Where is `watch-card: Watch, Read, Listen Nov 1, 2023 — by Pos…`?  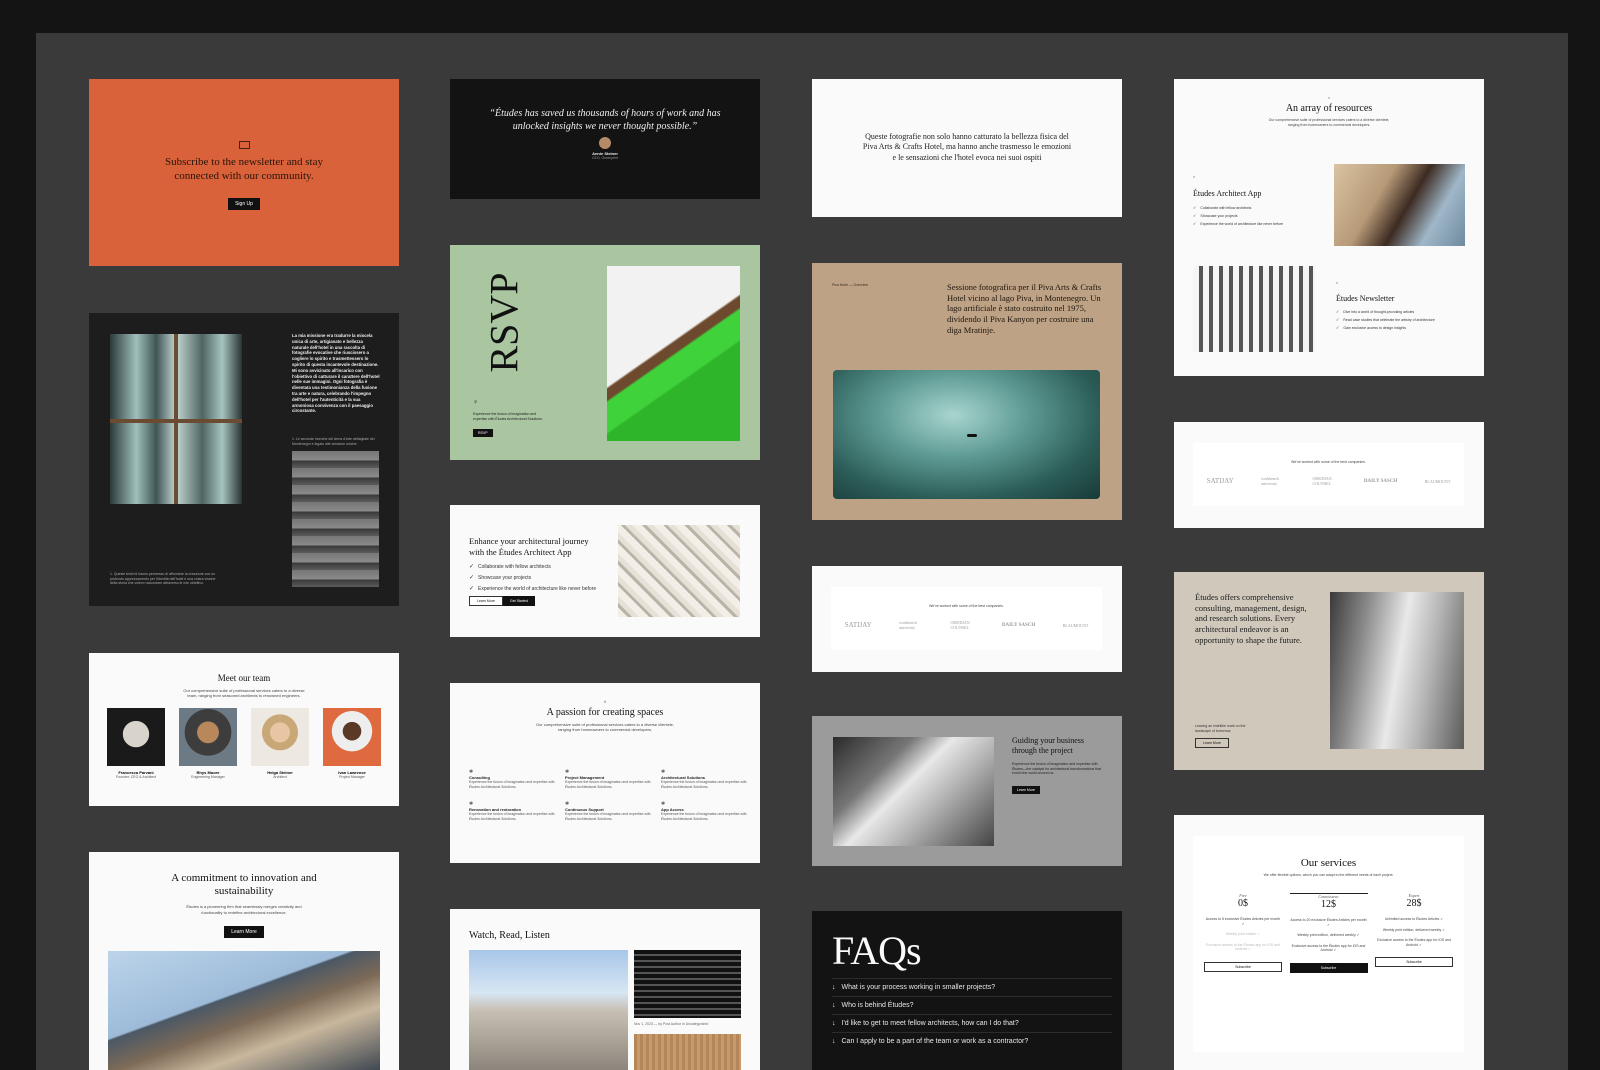
watch-card: Watch, Read, Listen Nov 1, 2023 — by Pos… is located at coordinates (605, 989).